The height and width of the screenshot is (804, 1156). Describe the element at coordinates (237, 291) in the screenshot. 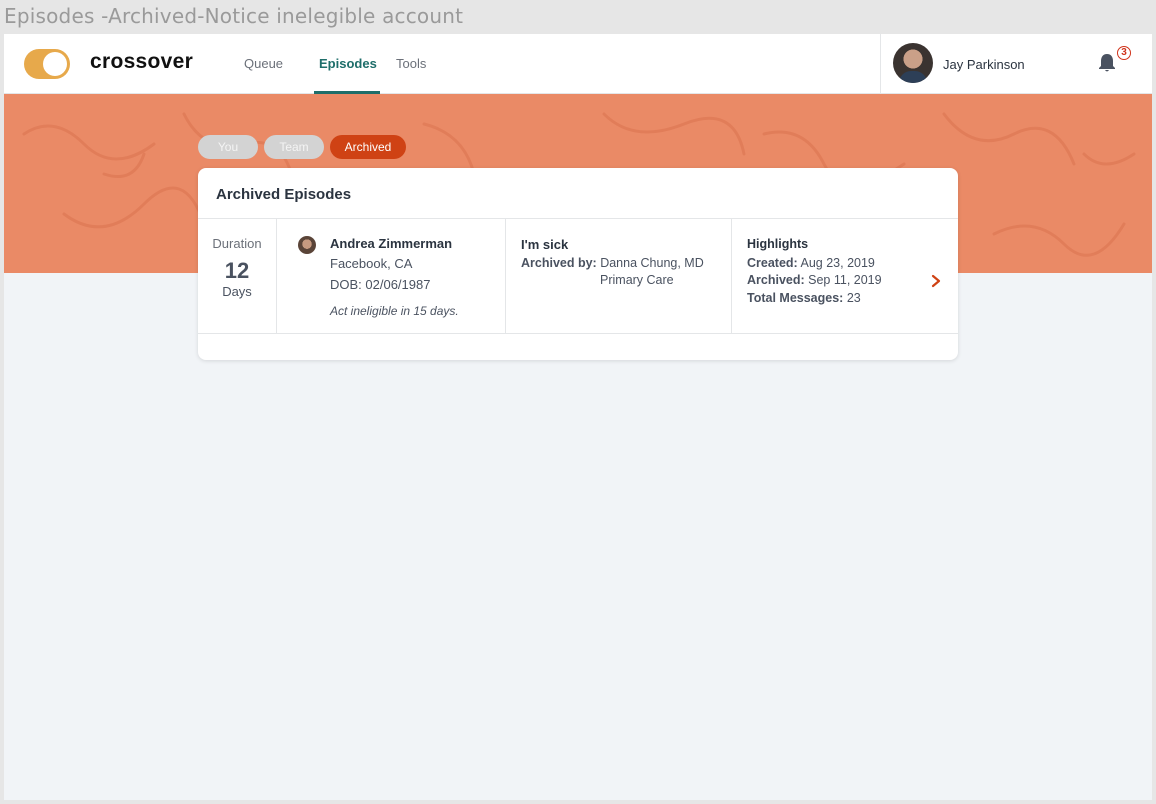

I see `duration-unit: Days` at that location.